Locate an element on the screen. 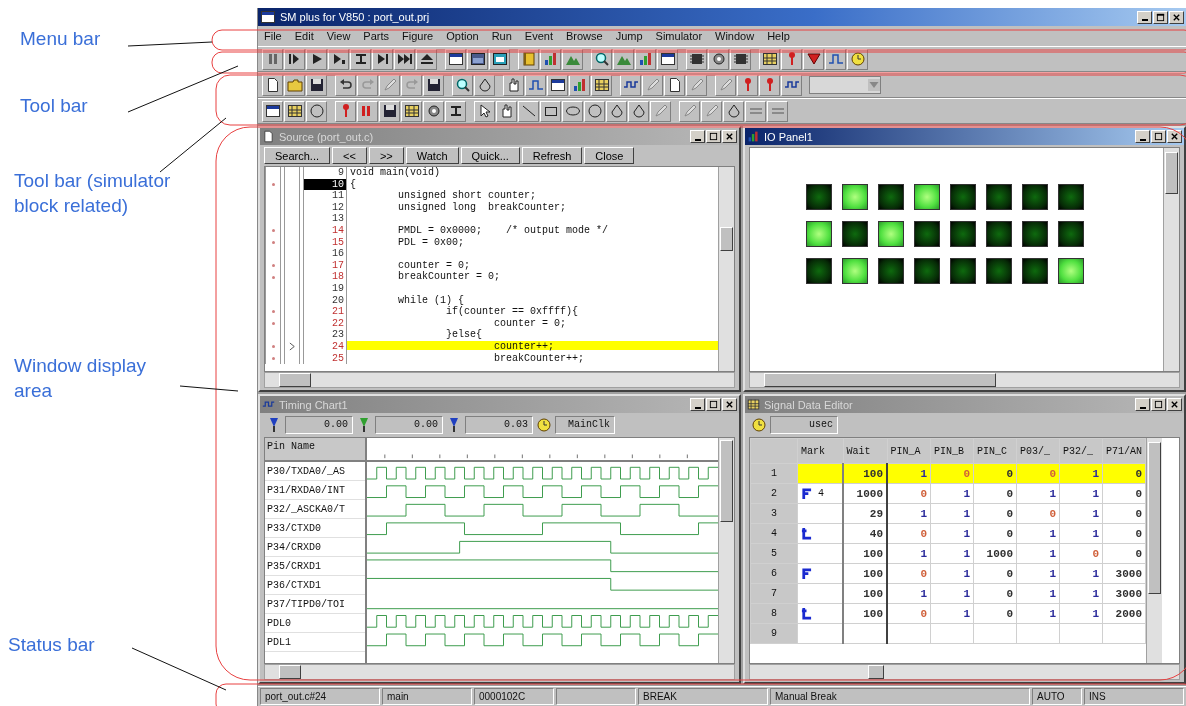  line-number: 15 is located at coordinates (325, 242).